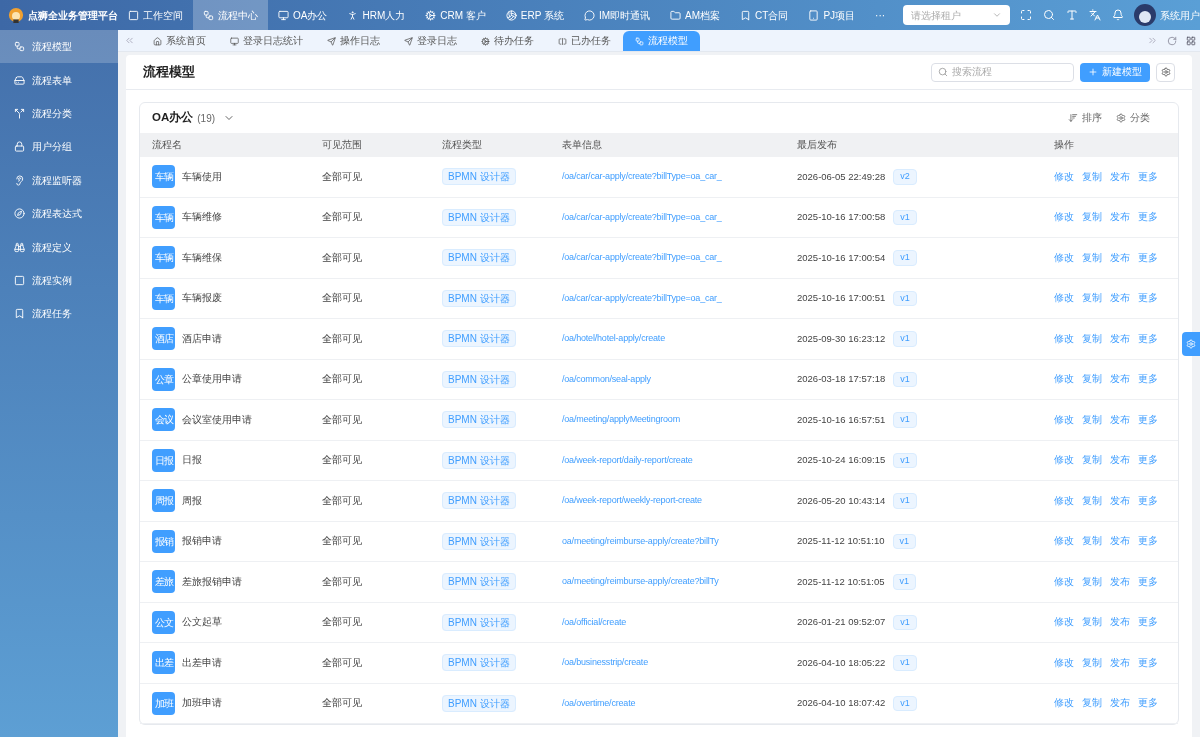  I want to click on nav-tab: IM即时通讯, so click(617, 15).